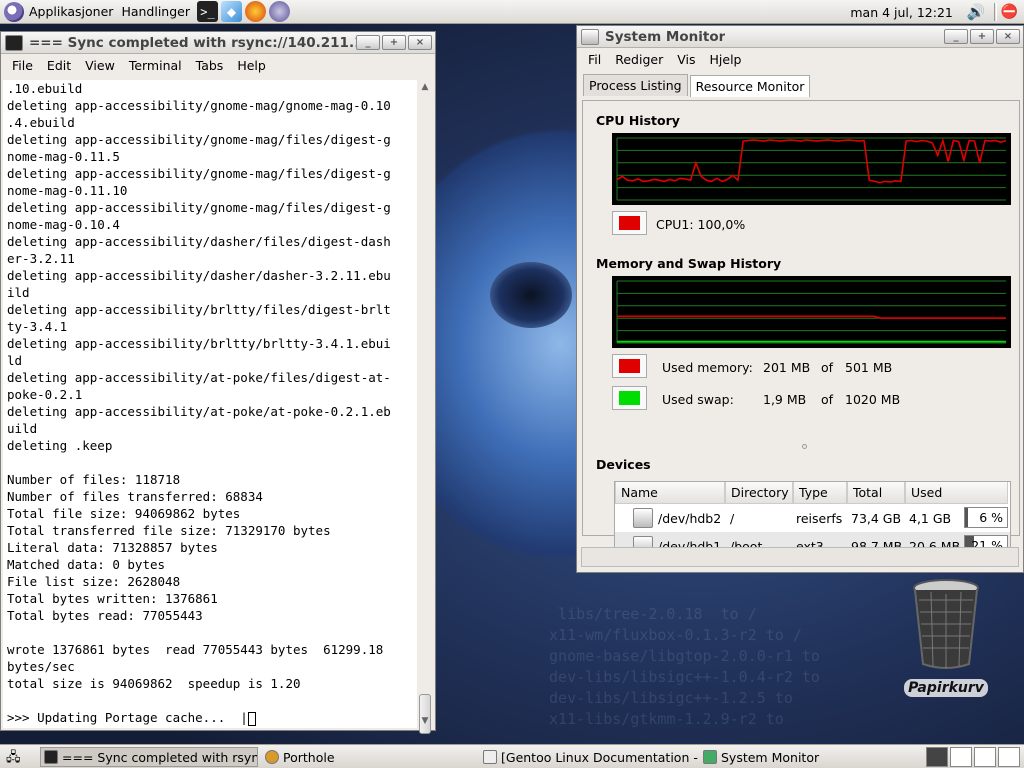 This screenshot has width=1024, height=768. What do you see at coordinates (425, 721) in the screenshot?
I see `scroll-down-icon: ▼` at bounding box center [425, 721].